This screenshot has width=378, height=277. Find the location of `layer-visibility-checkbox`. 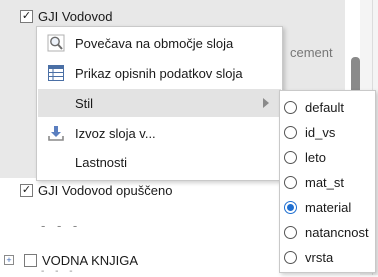

layer-visibility-checkbox is located at coordinates (30, 260).